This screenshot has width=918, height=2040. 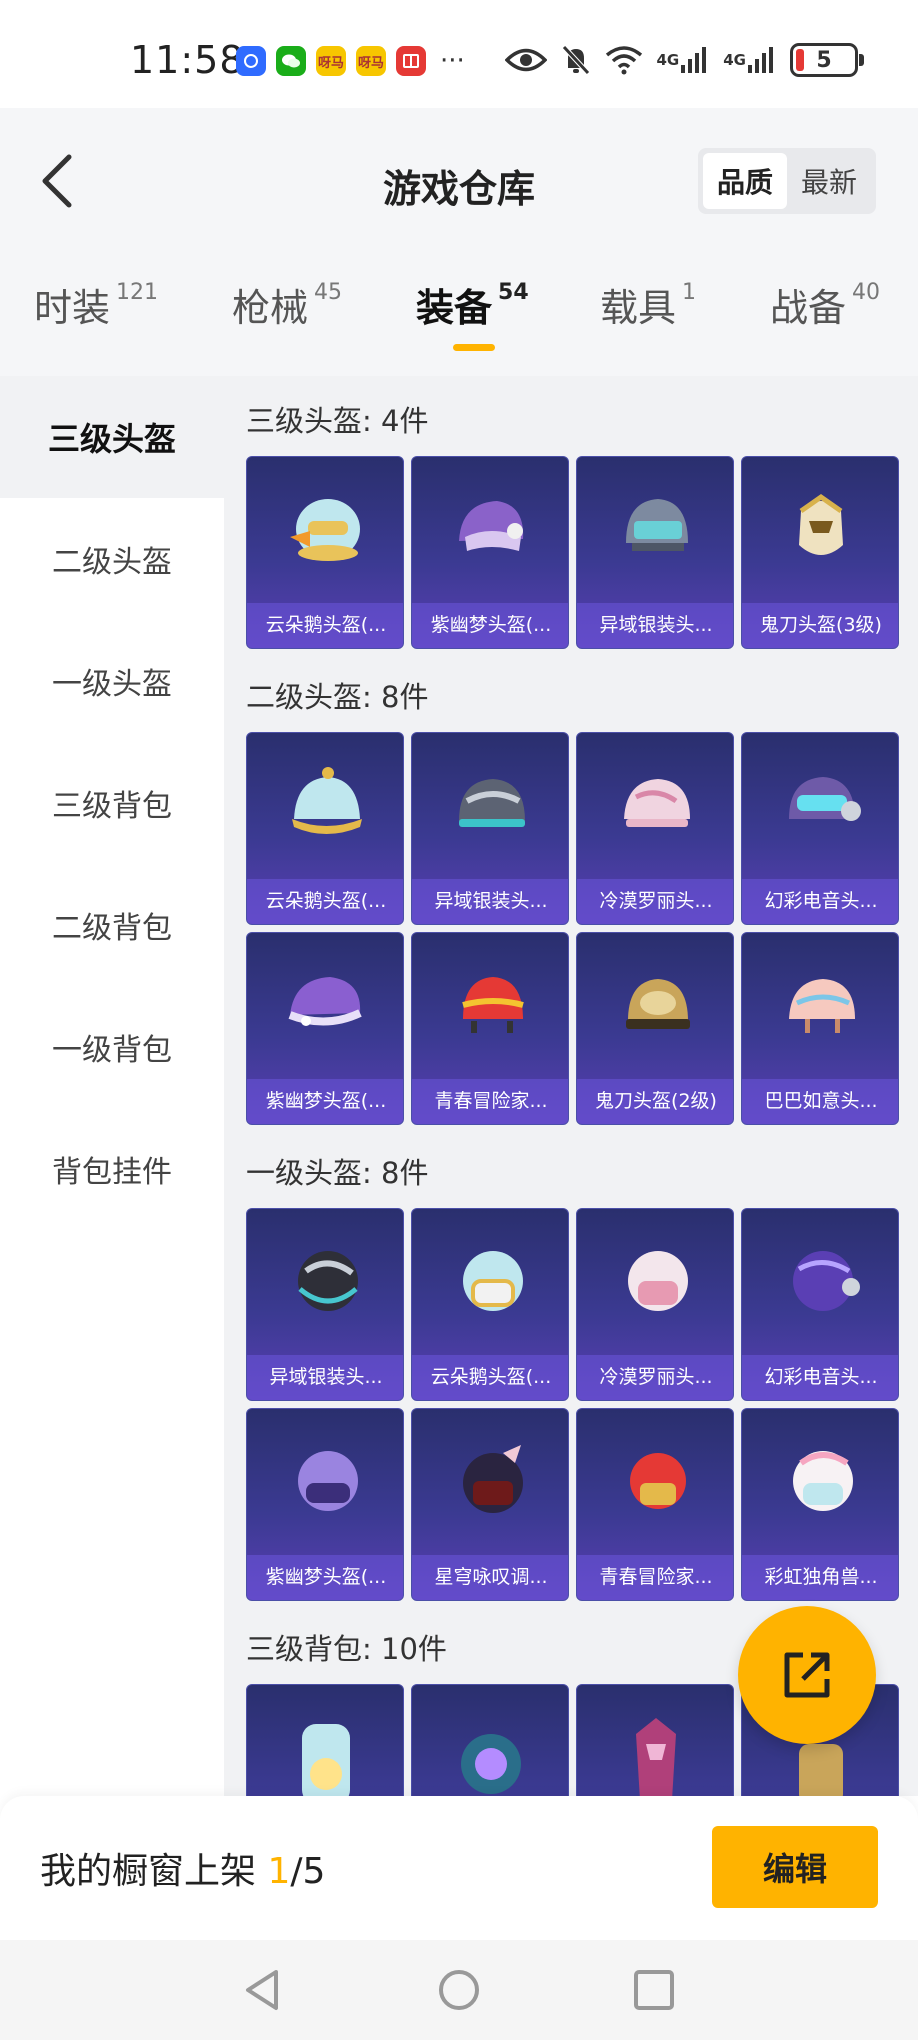 I want to click on section-title: 二级头盔: 8件, so click(x=337, y=697).